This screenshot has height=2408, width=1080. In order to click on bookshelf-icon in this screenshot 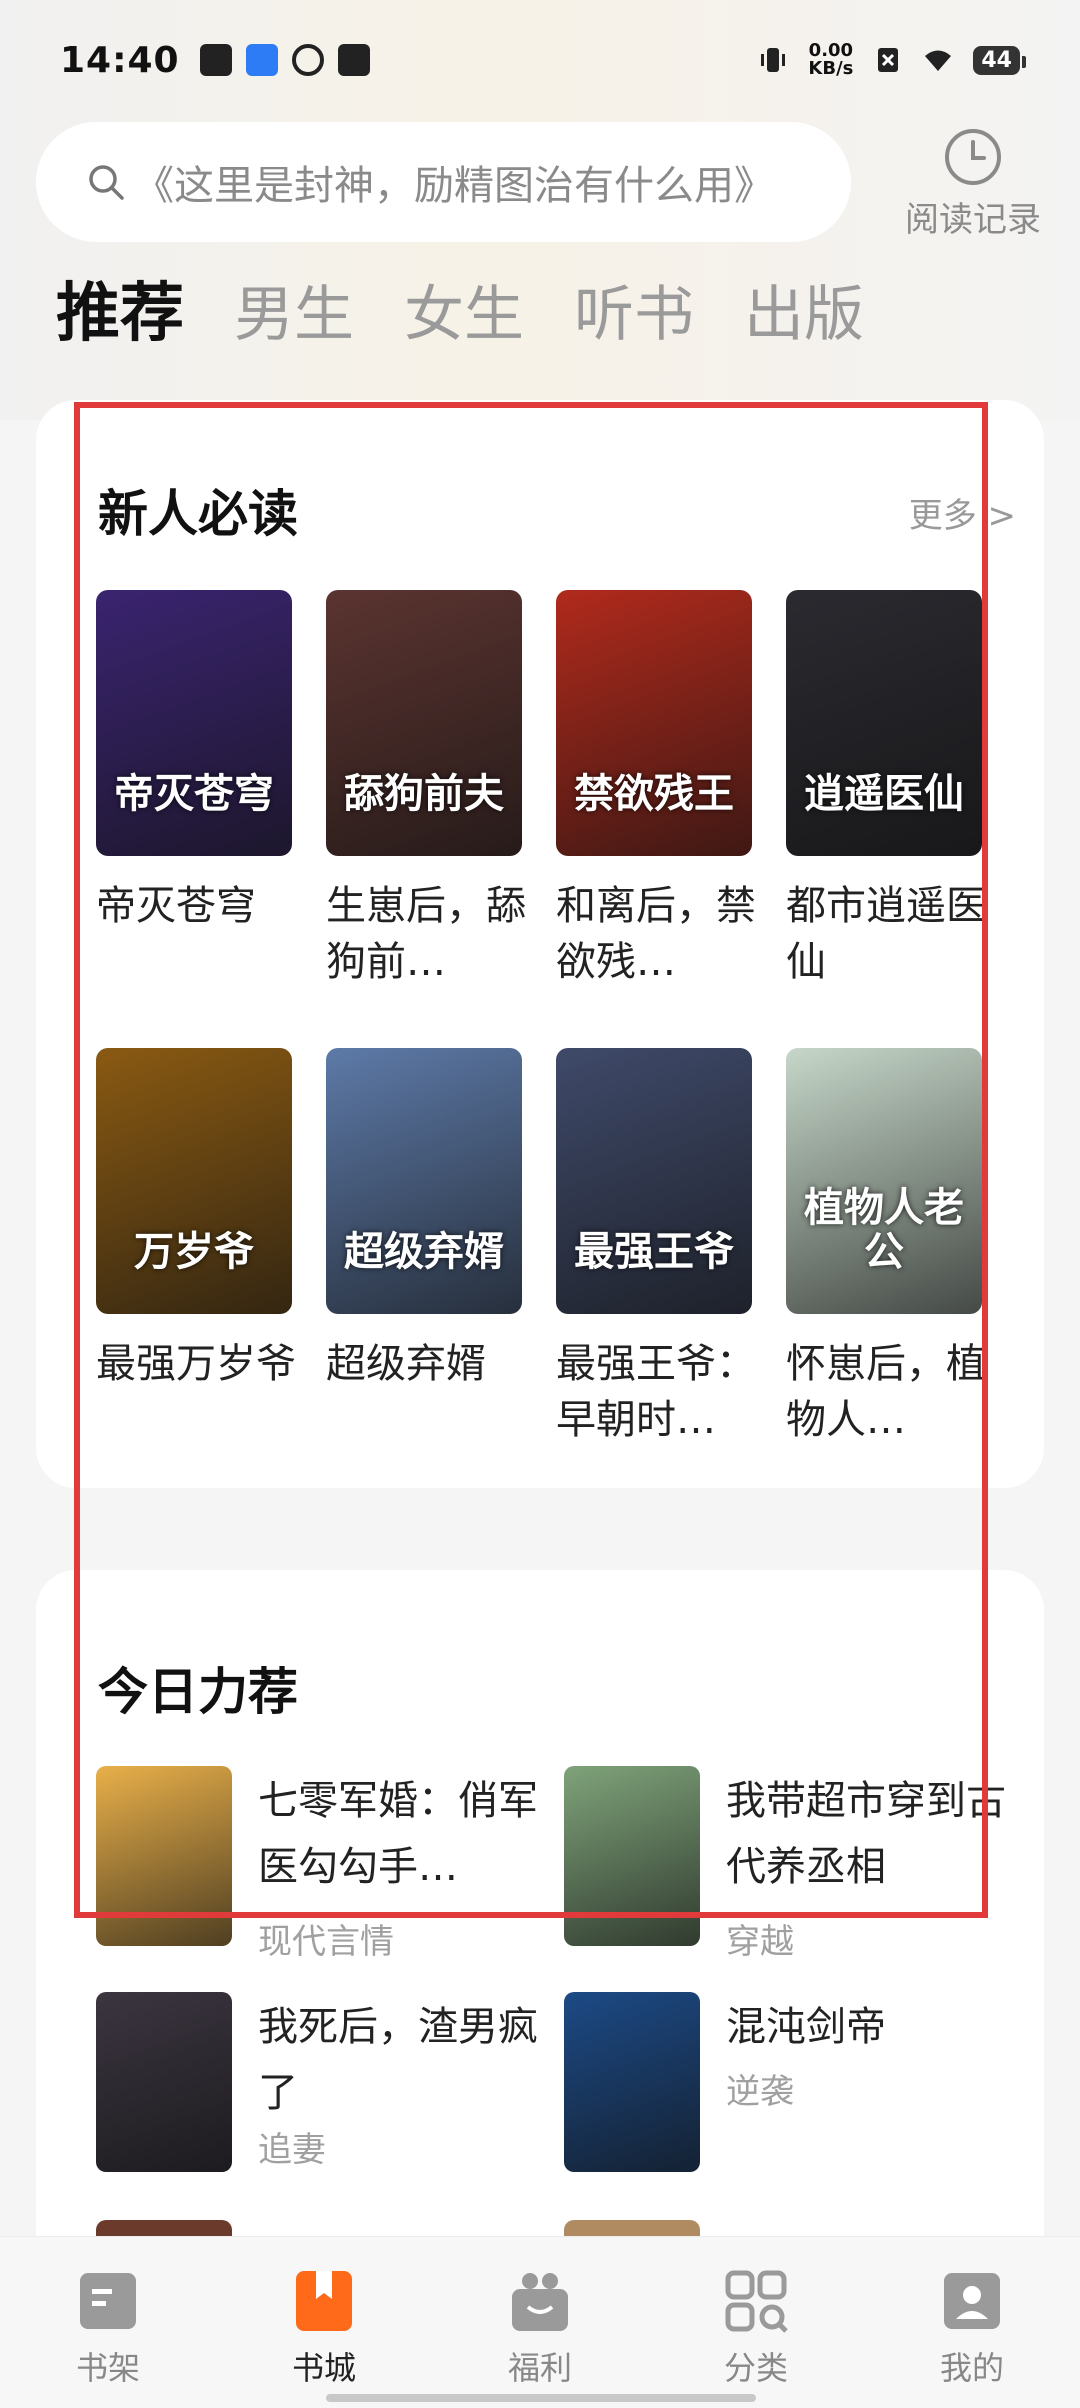, I will do `click(108, 2301)`.